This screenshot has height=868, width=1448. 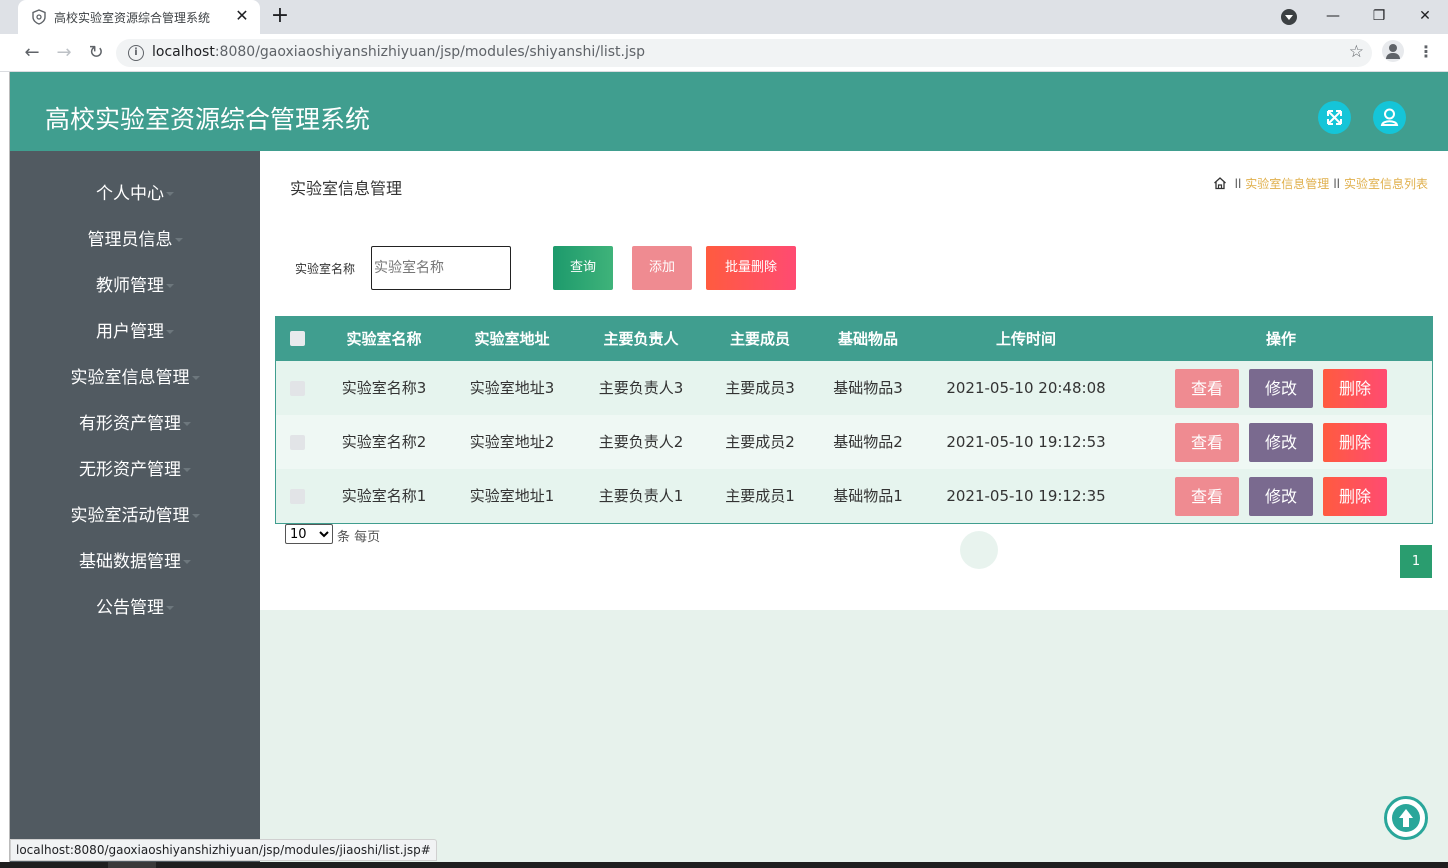 What do you see at coordinates (32, 53) in the screenshot?
I see `back-icon: ←` at bounding box center [32, 53].